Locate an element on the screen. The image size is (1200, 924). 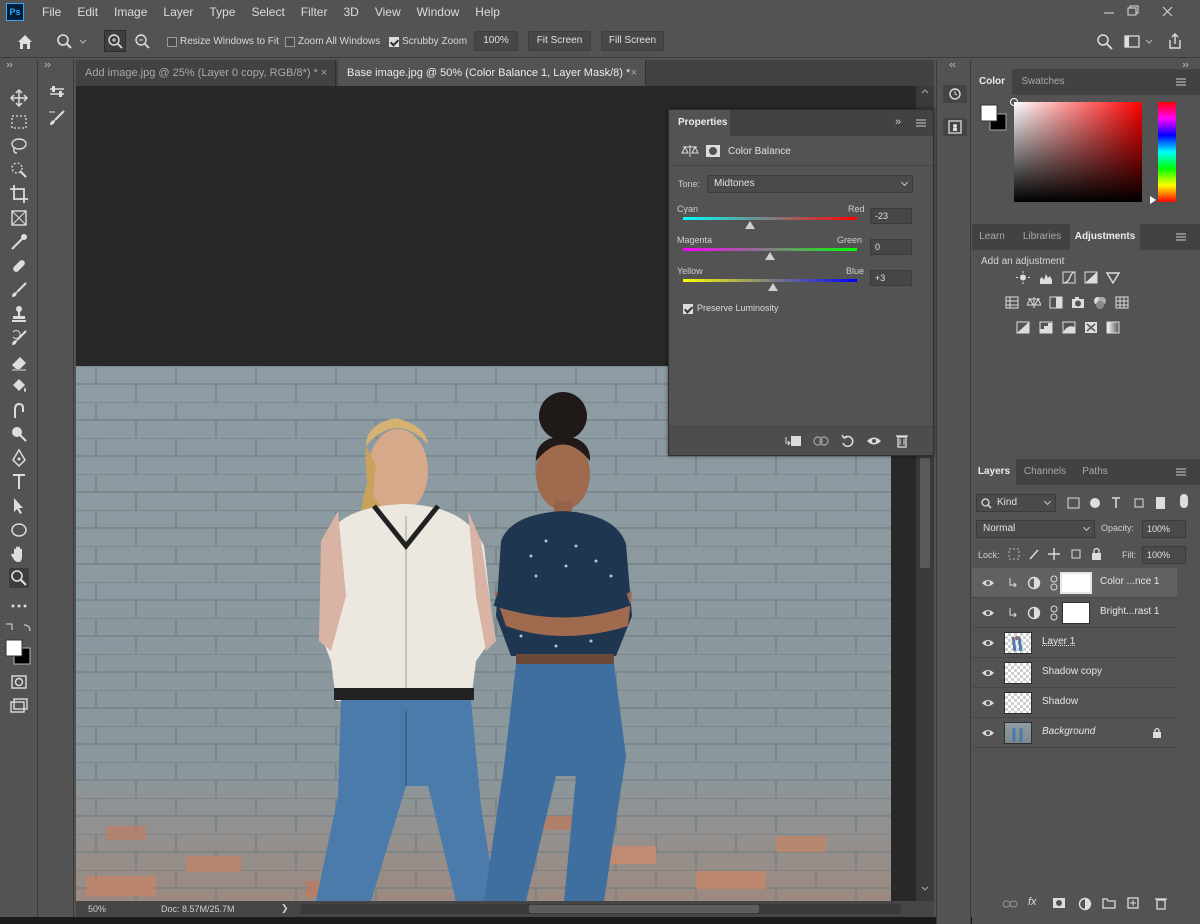
zoom-in-icon is located at coordinates (115, 41).